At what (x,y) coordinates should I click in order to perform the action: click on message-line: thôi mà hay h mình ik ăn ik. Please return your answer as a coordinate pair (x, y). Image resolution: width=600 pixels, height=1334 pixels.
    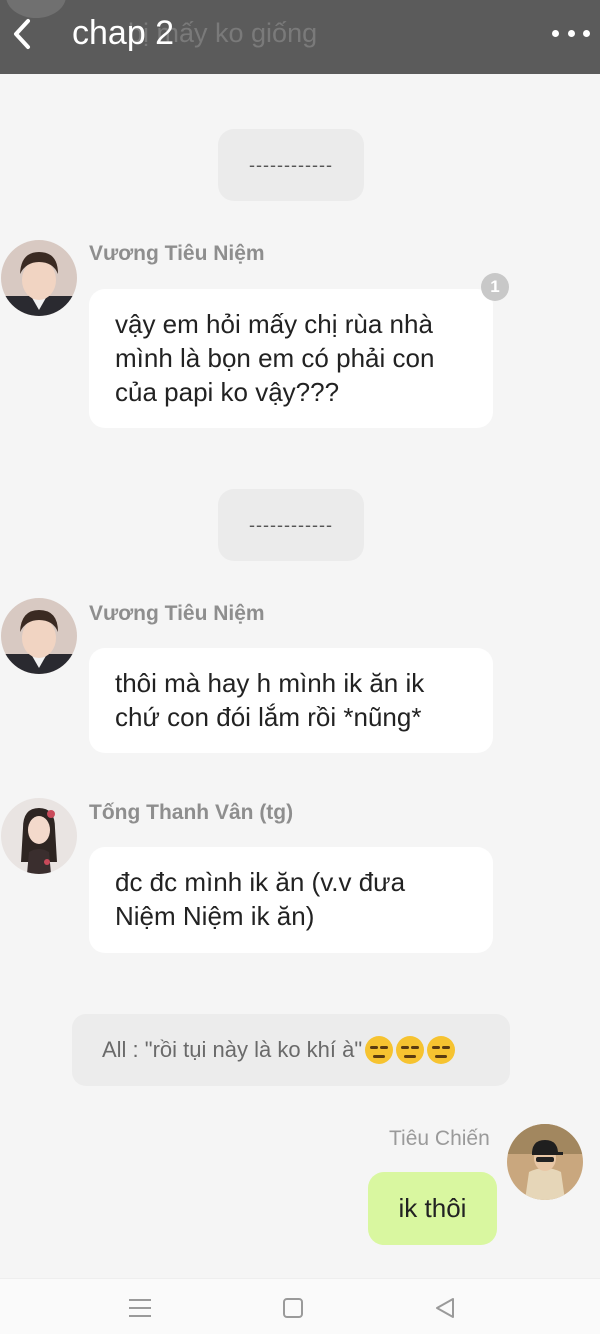
    Looking at the image, I should click on (270, 683).